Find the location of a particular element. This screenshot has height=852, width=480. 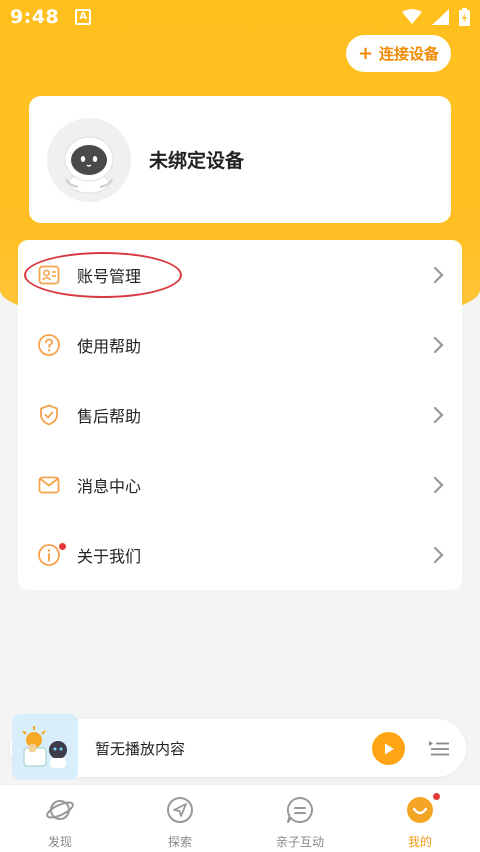

album-cover-thumbnail is located at coordinates (45, 747).